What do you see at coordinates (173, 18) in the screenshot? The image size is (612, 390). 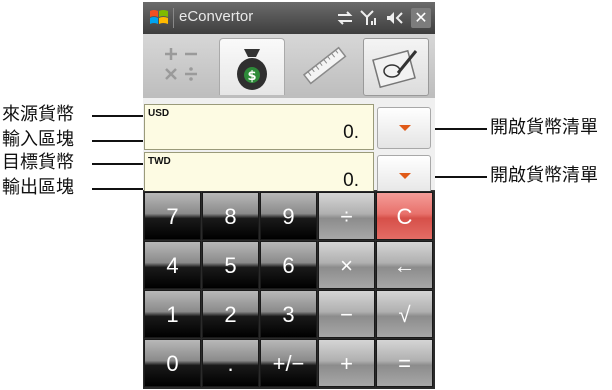 I see `title-divider` at bounding box center [173, 18].